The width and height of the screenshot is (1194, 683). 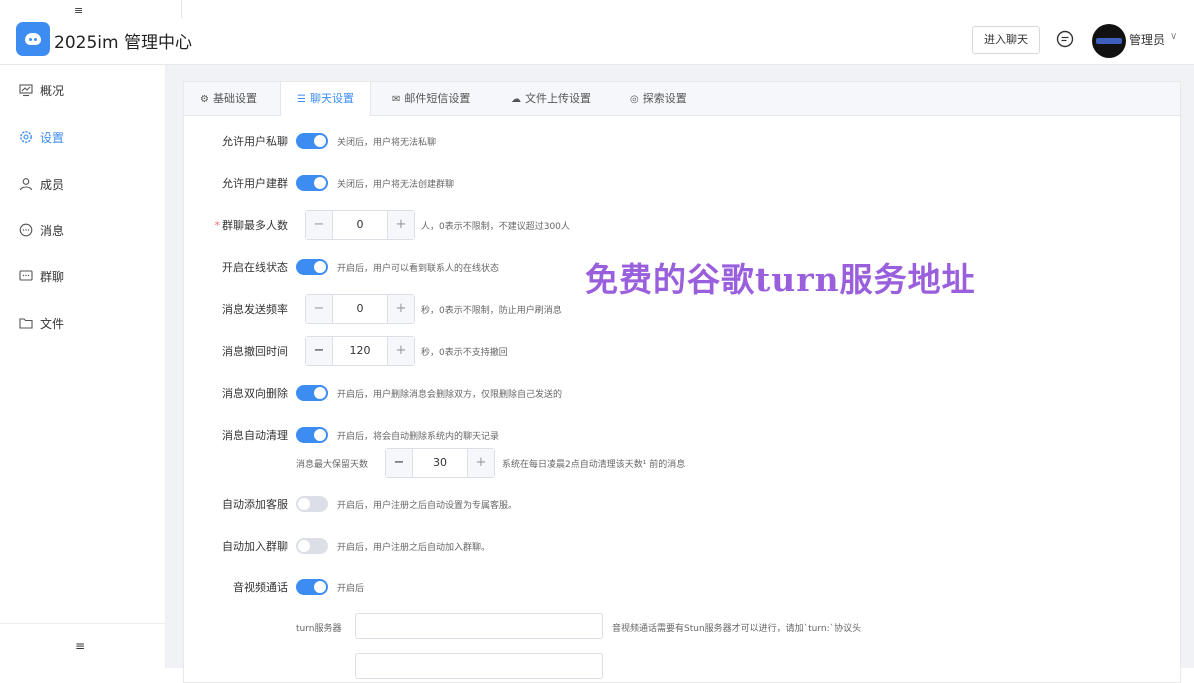 I want to click on tab-chat-settings: ☰ 聊天设置, so click(x=325, y=99).